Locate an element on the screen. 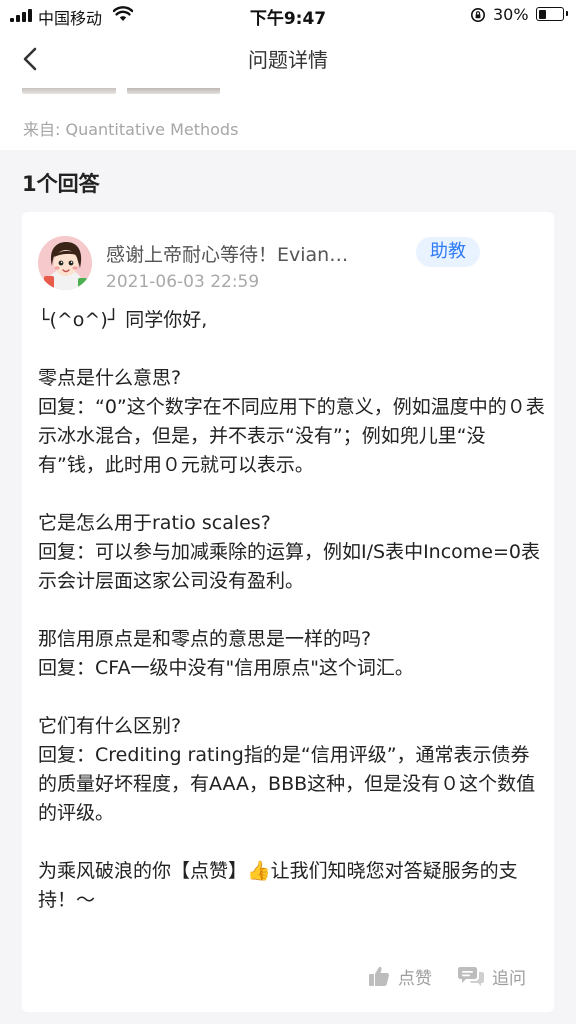 The height and width of the screenshot is (1024, 576). author-avatar is located at coordinates (65, 263).